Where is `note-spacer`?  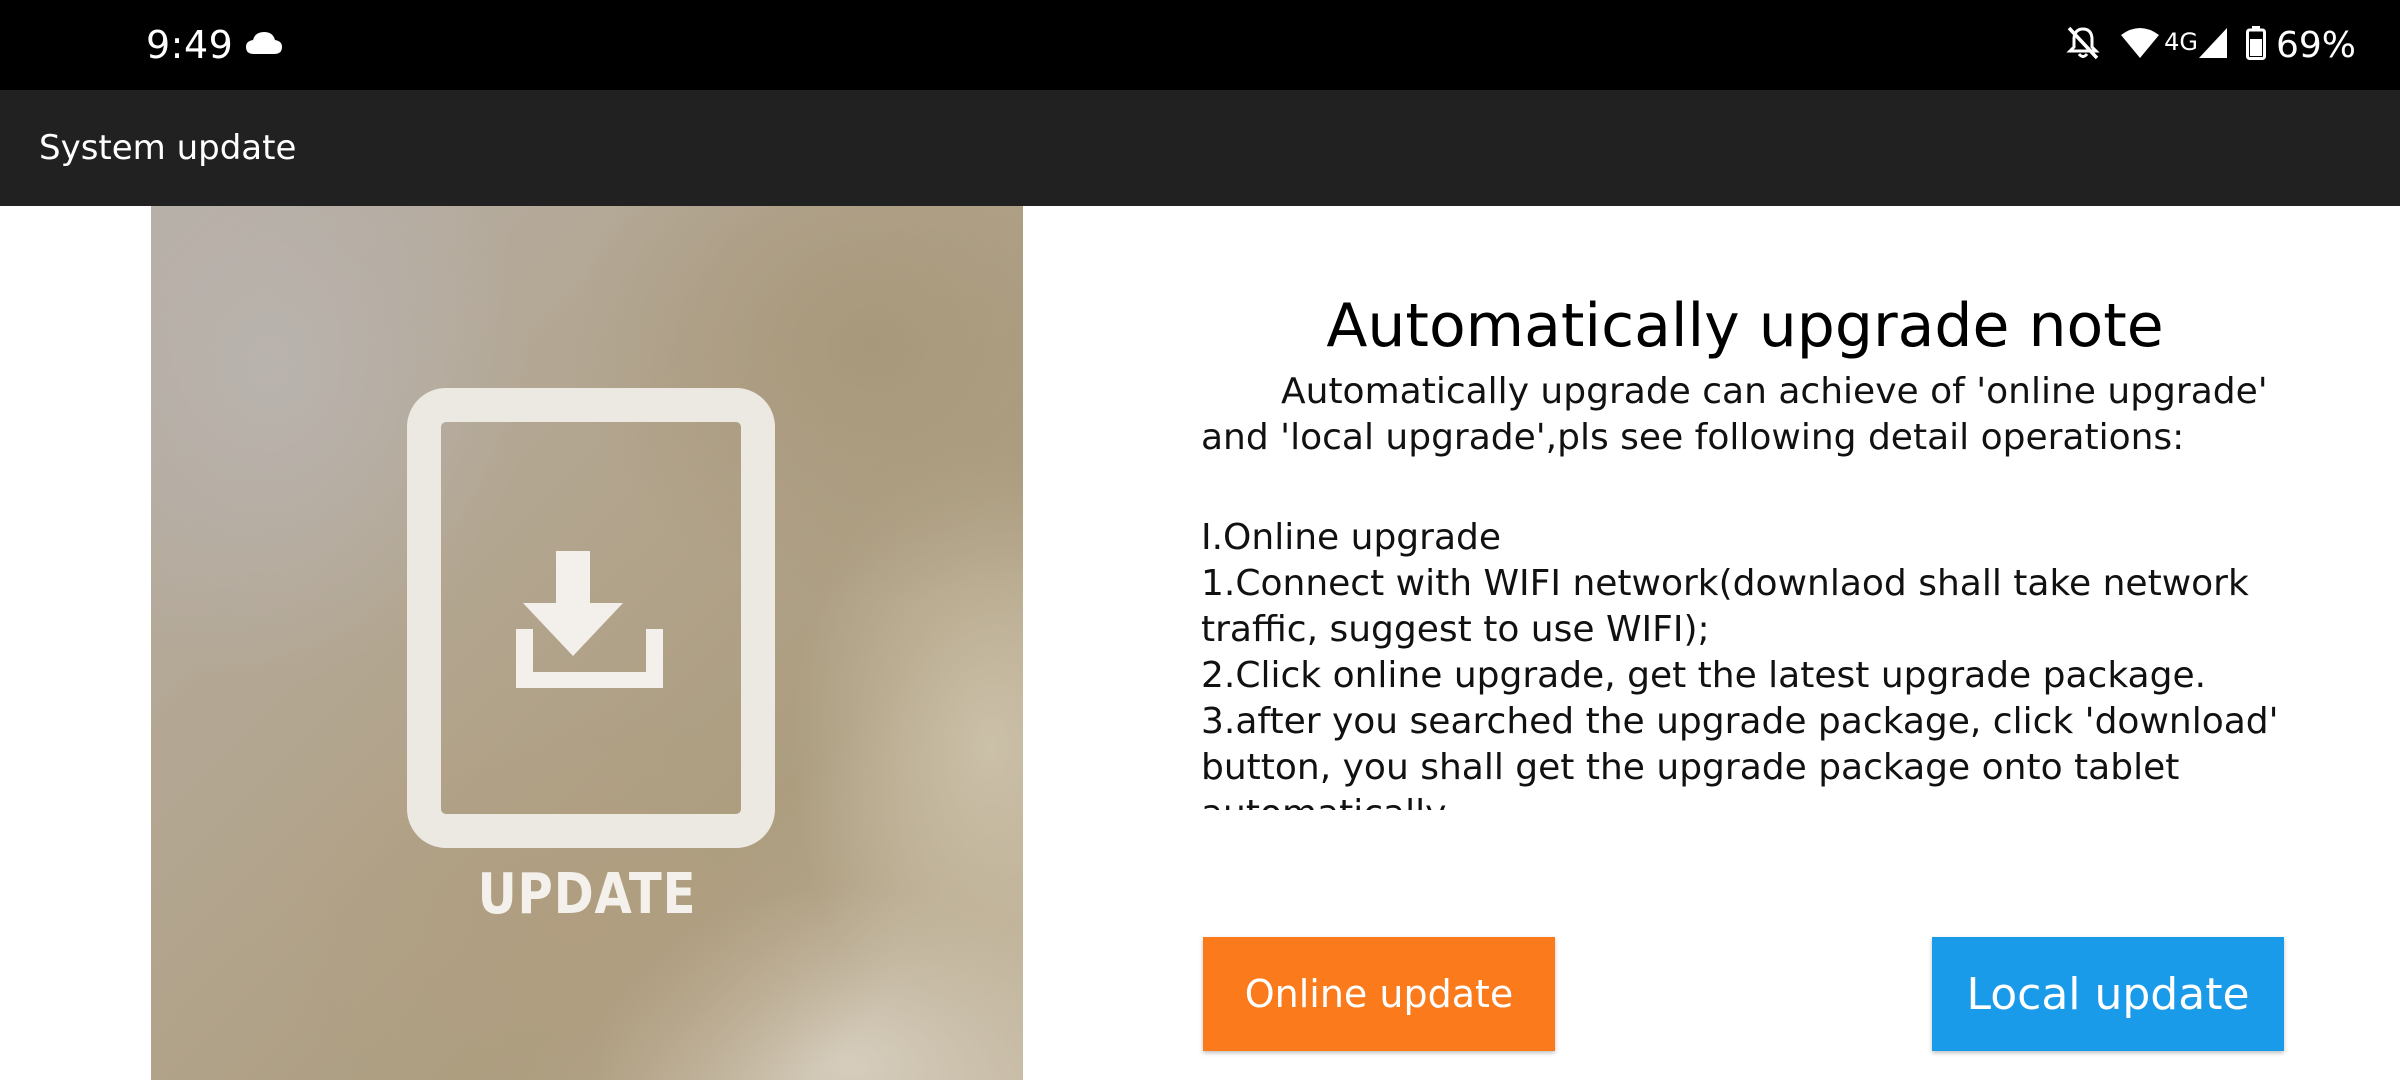 note-spacer is located at coordinates (1756, 488).